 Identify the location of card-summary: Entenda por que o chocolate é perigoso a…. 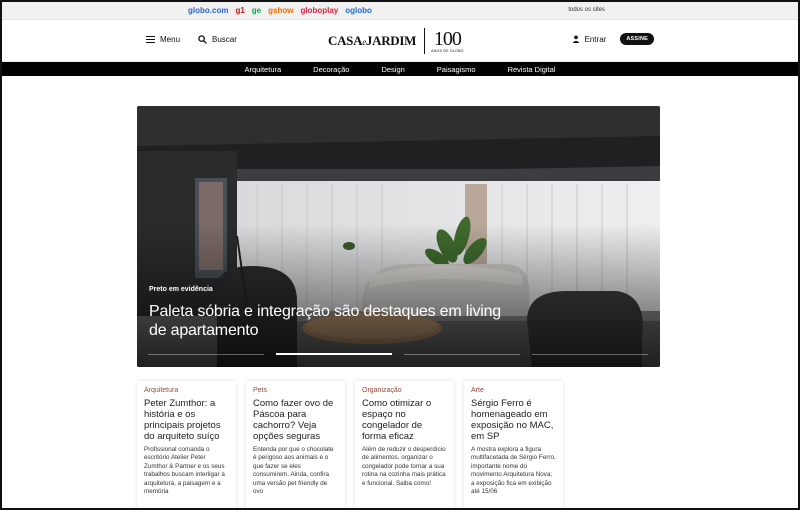
(293, 471).